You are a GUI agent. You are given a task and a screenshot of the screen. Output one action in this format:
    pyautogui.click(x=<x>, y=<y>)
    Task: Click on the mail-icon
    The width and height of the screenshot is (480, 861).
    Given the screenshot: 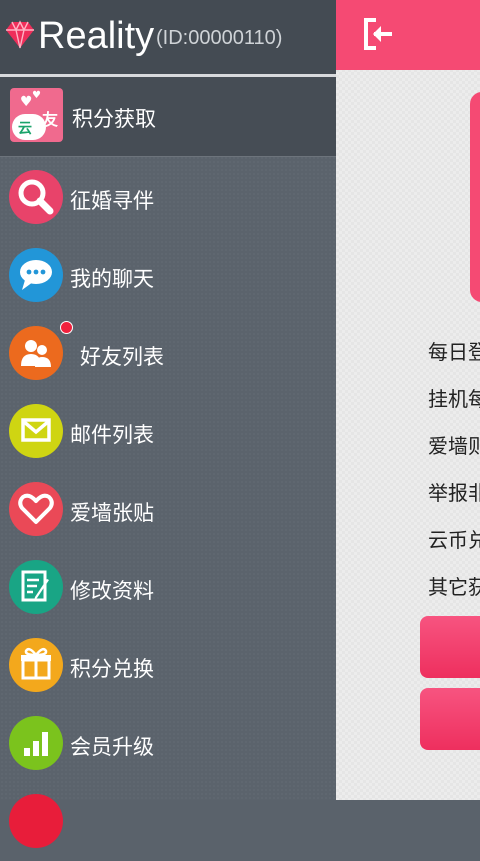 What is the action you would take?
    pyautogui.click(x=36, y=431)
    